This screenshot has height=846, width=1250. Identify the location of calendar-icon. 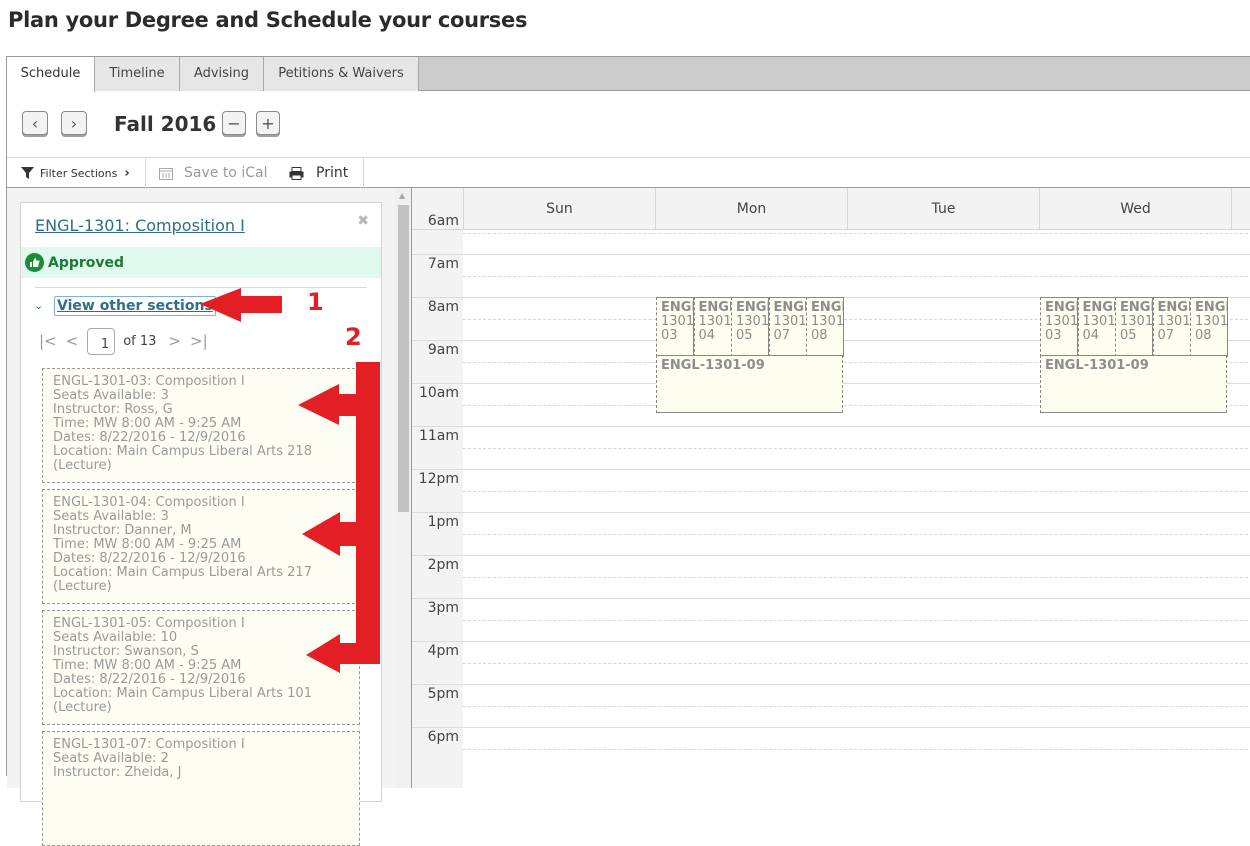
(166, 173).